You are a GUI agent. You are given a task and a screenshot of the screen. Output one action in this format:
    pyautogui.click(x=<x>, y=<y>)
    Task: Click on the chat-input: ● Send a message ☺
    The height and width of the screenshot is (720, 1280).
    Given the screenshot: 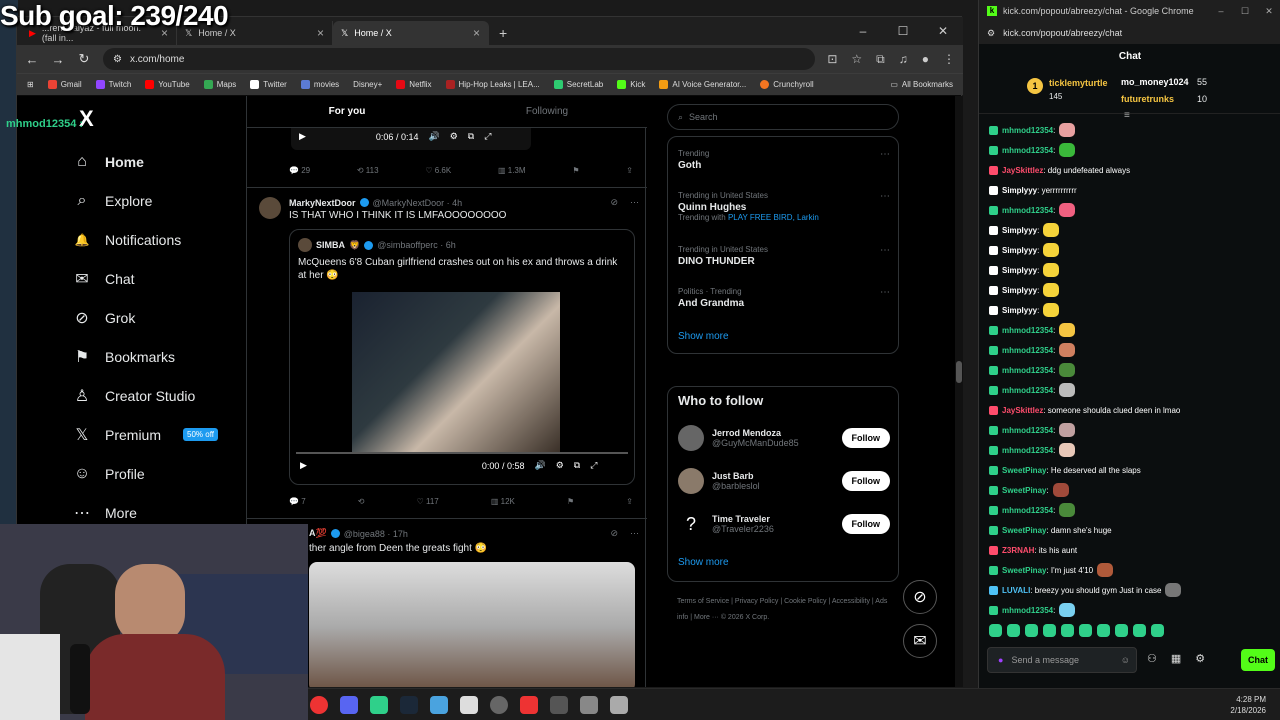 What is the action you would take?
    pyautogui.click(x=1062, y=660)
    